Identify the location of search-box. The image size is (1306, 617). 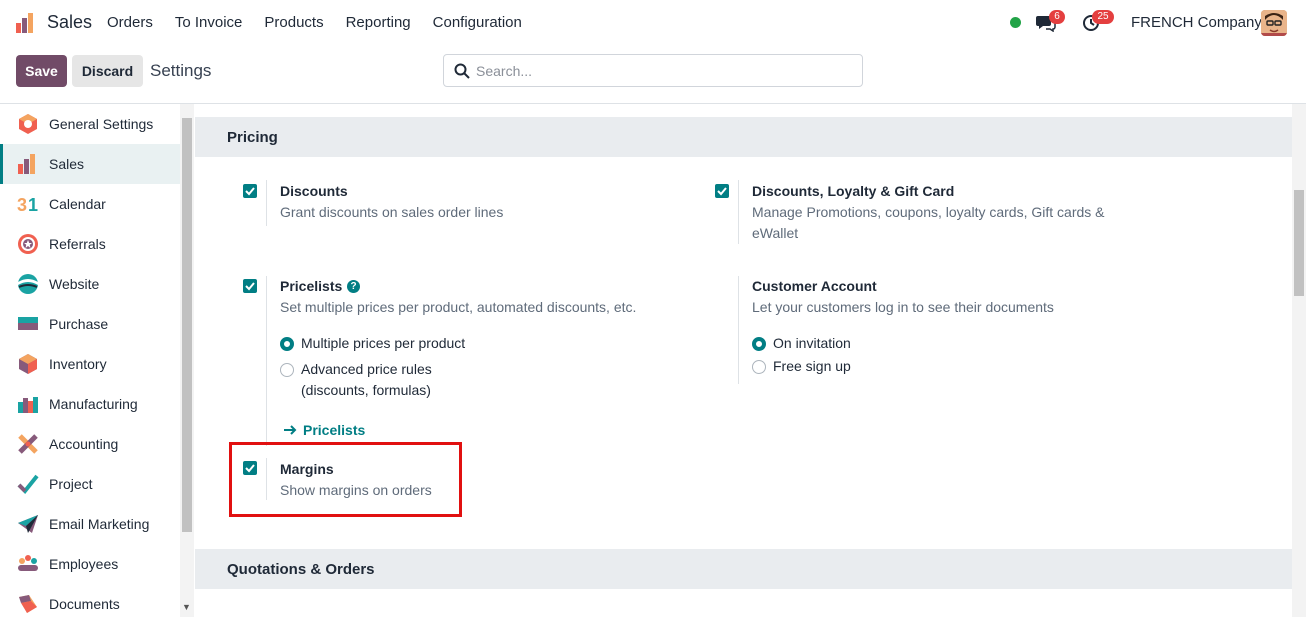
(653, 70).